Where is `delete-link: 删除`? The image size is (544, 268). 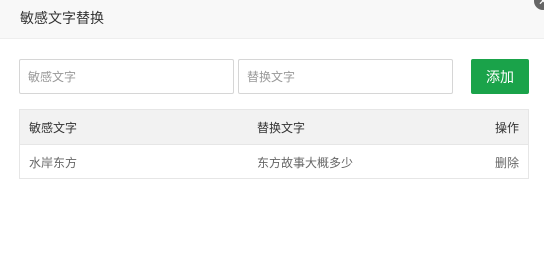 delete-link: 删除 is located at coordinates (507, 162).